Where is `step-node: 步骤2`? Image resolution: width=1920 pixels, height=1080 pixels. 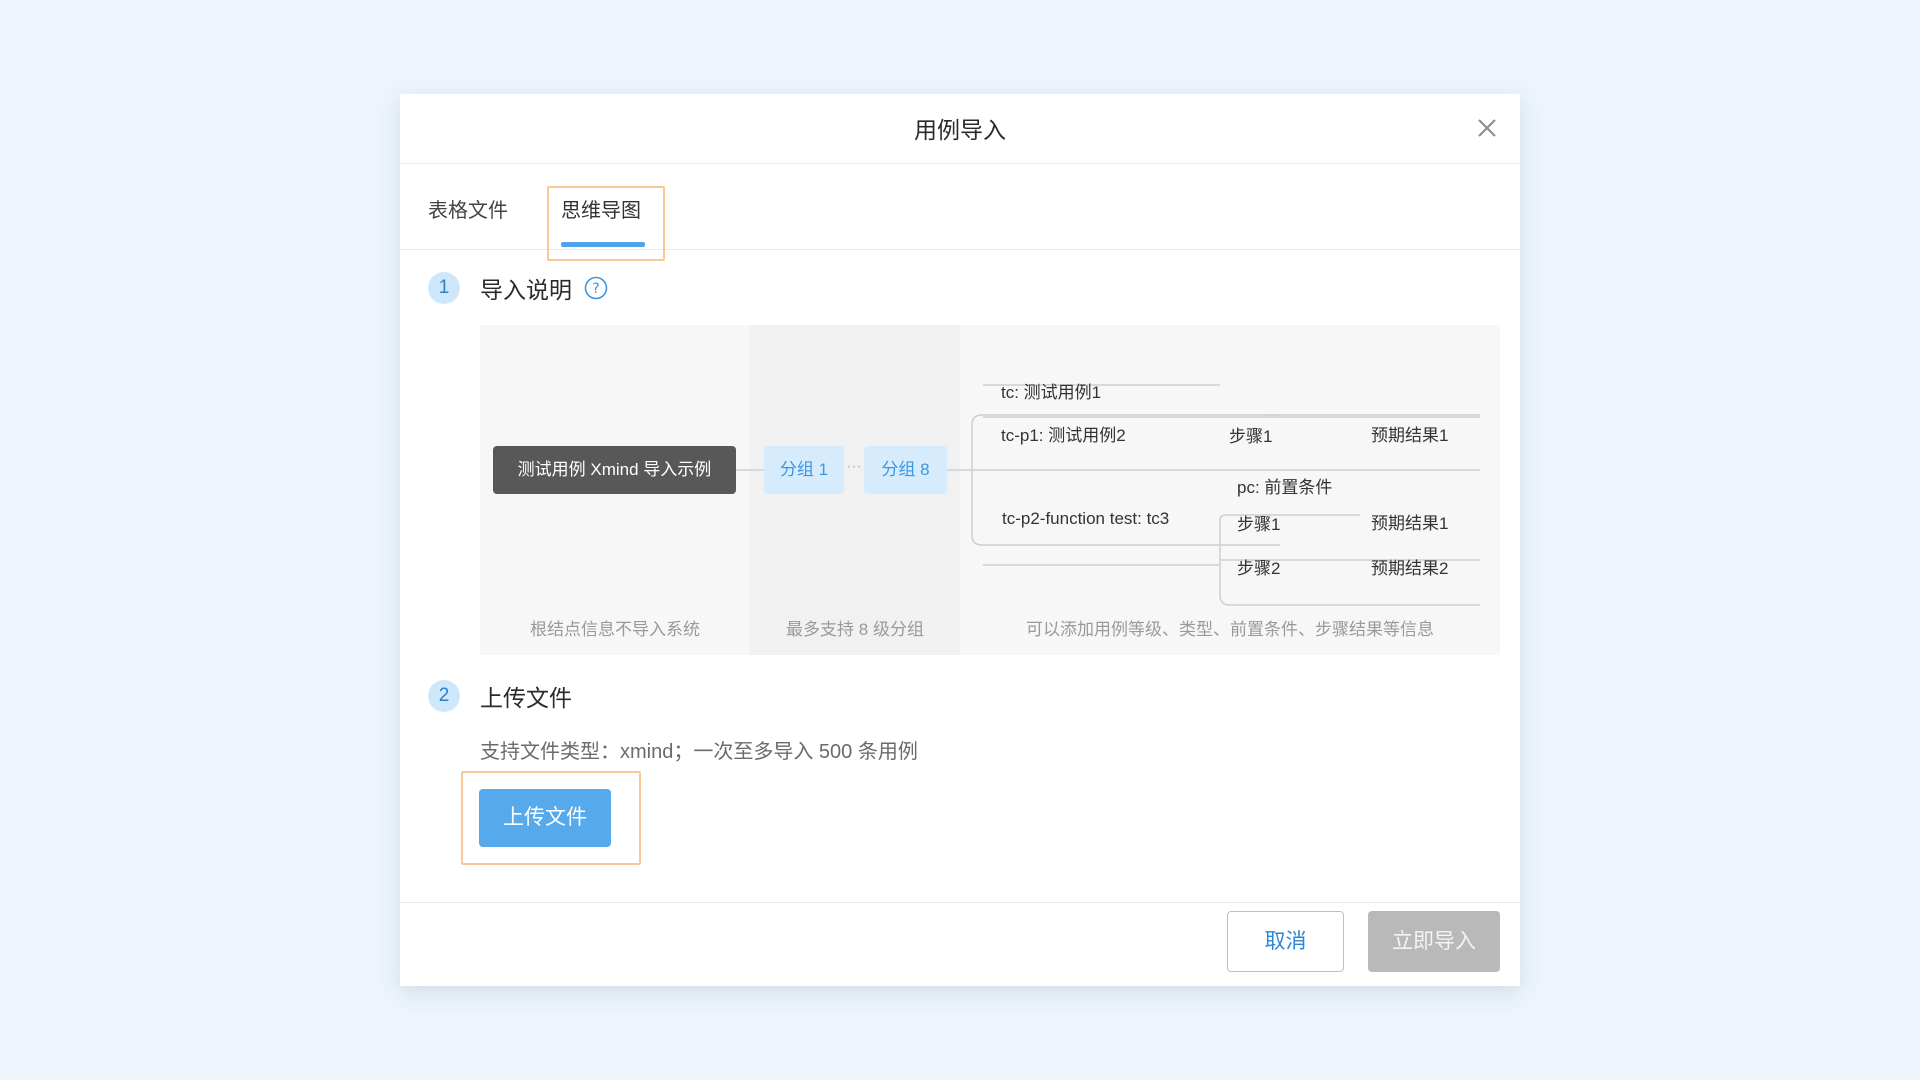 step-node: 步骤2 is located at coordinates (1259, 568).